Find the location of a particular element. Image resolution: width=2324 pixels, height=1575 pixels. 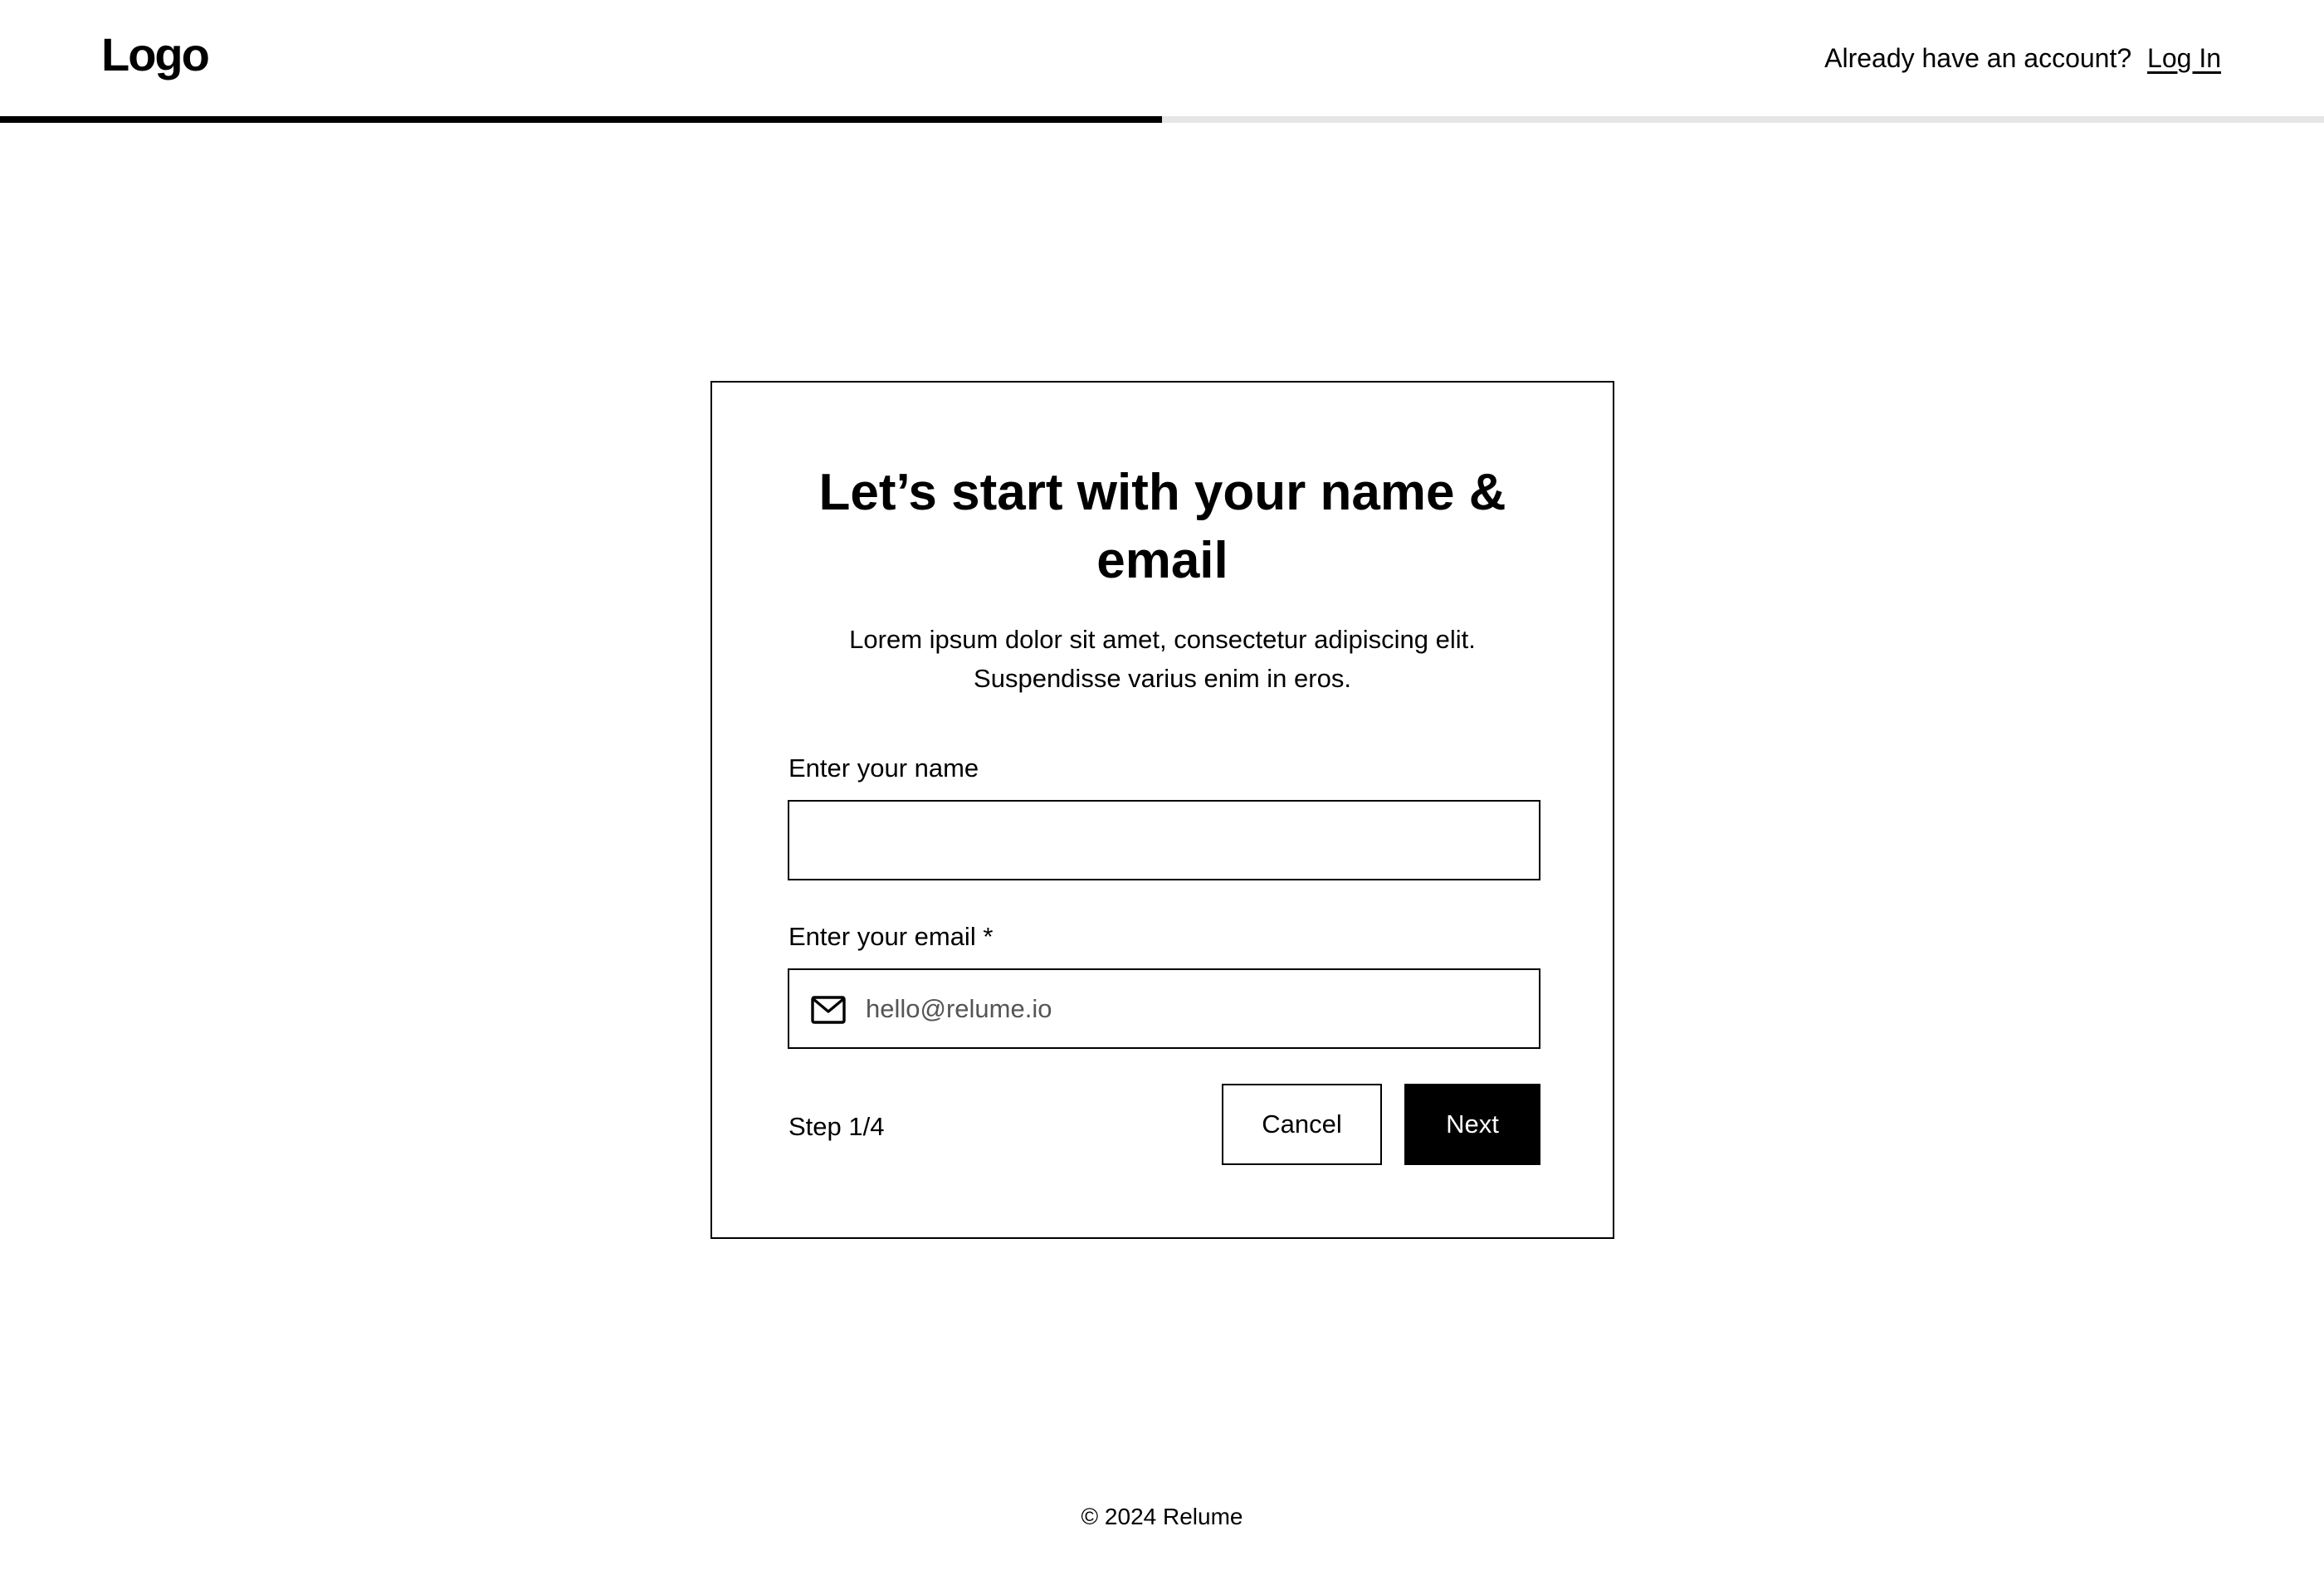

name-field-wrapper is located at coordinates (1164, 840).